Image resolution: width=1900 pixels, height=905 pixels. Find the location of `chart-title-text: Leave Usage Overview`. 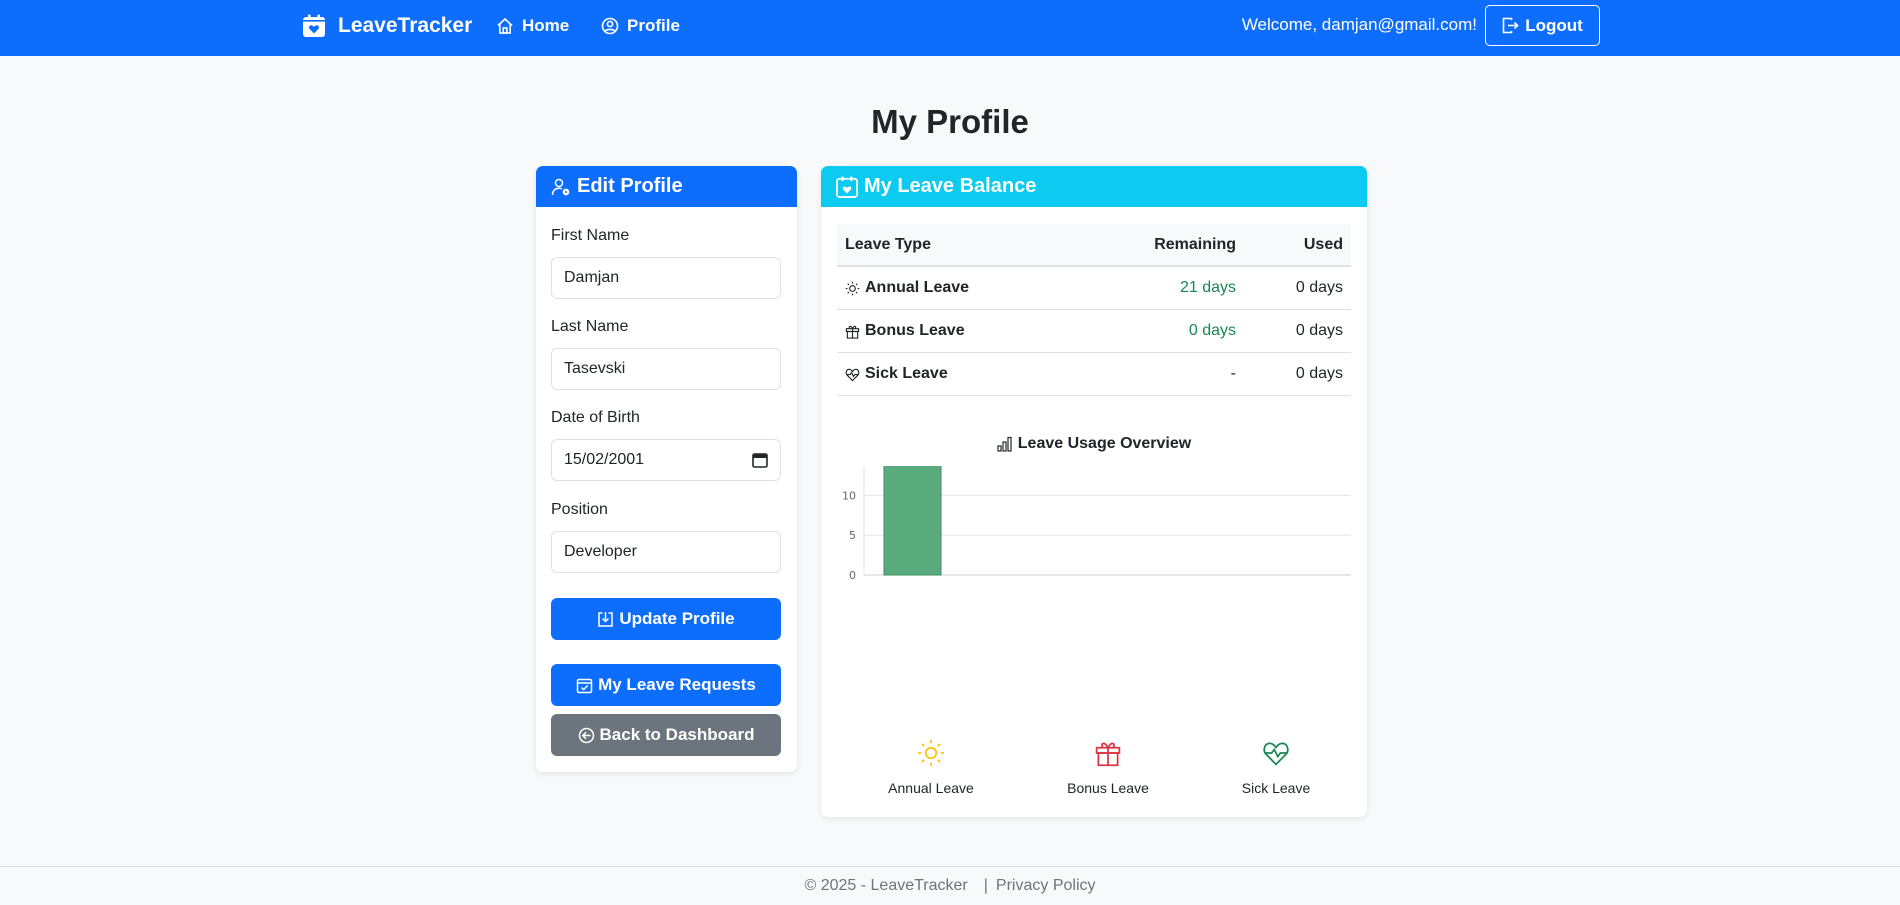

chart-title-text: Leave Usage Overview is located at coordinates (1104, 443).